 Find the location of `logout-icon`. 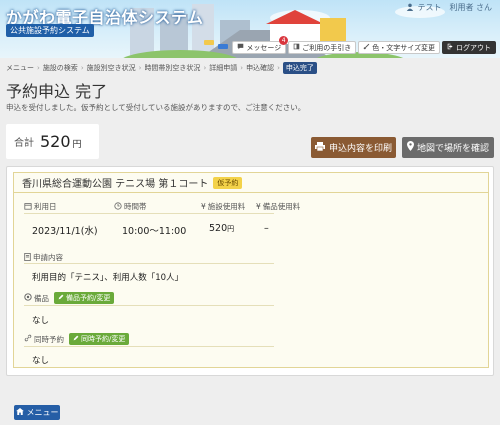

logout-icon is located at coordinates (450, 47).